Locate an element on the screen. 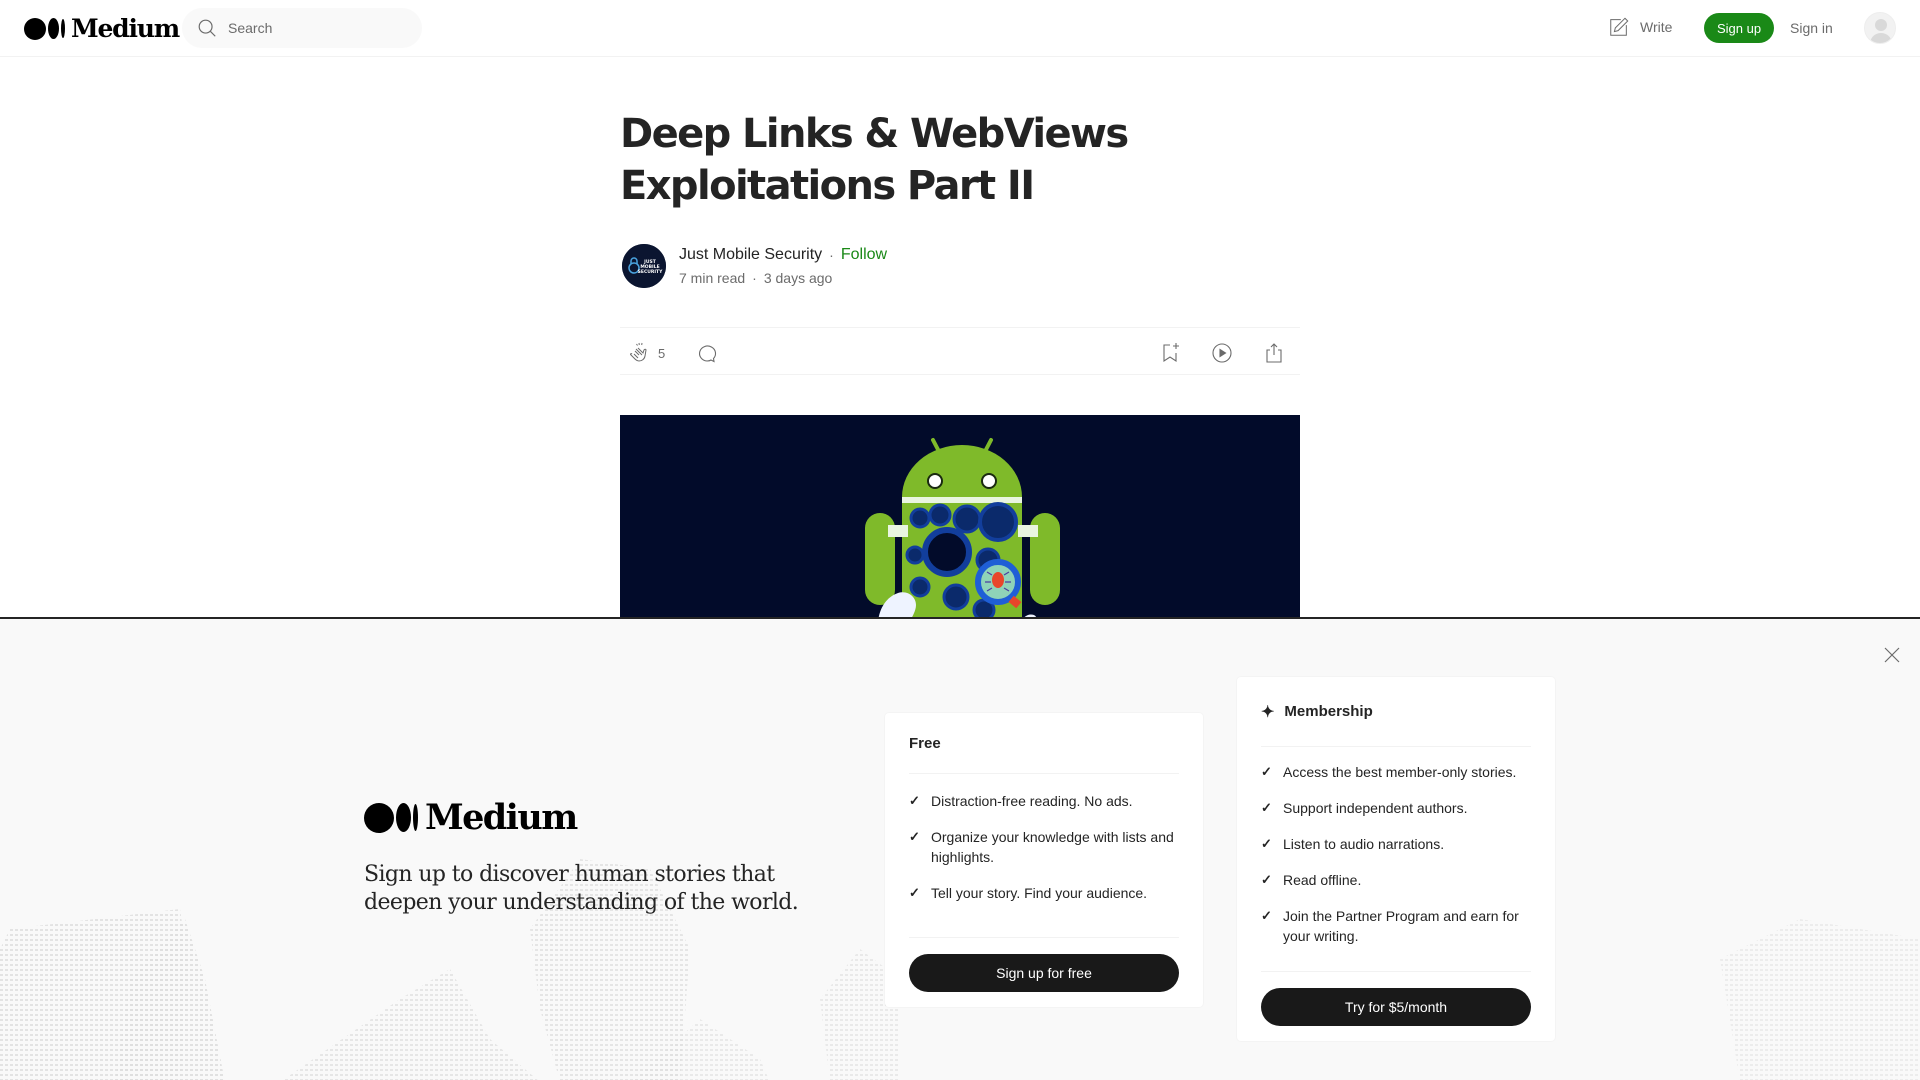  clap-button: 5 is located at coordinates (646, 353).